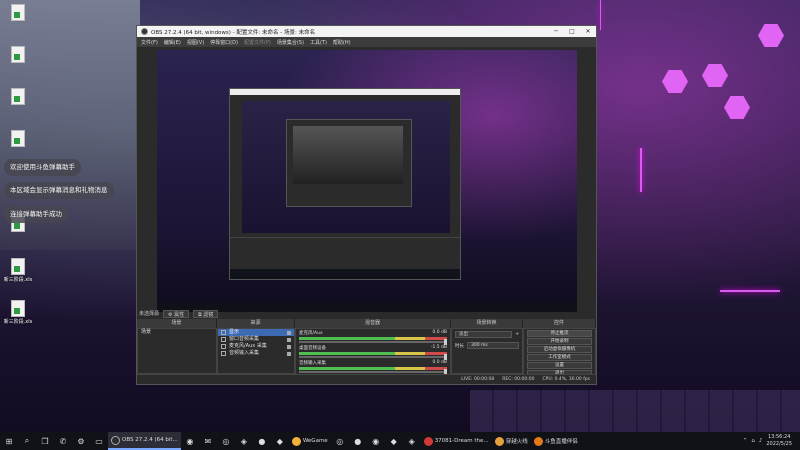  Describe the element at coordinates (518, 379) in the screenshot. I see `rec-status: REC: 00:00:00` at that location.